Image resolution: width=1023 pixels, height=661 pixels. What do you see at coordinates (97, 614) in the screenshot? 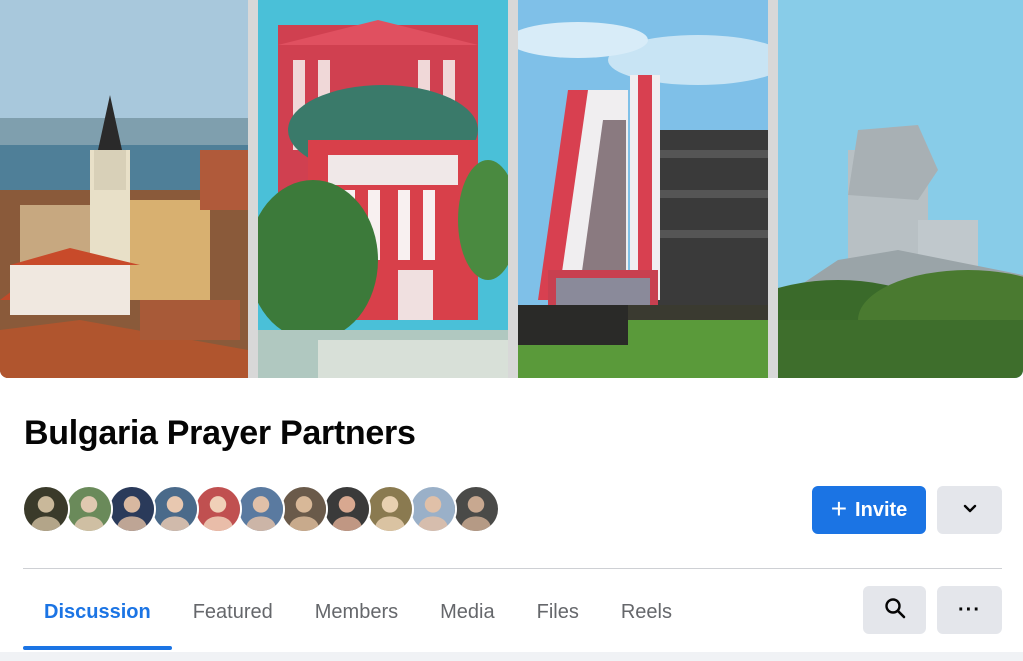
I see `tab-discussion: Discussion` at bounding box center [97, 614].